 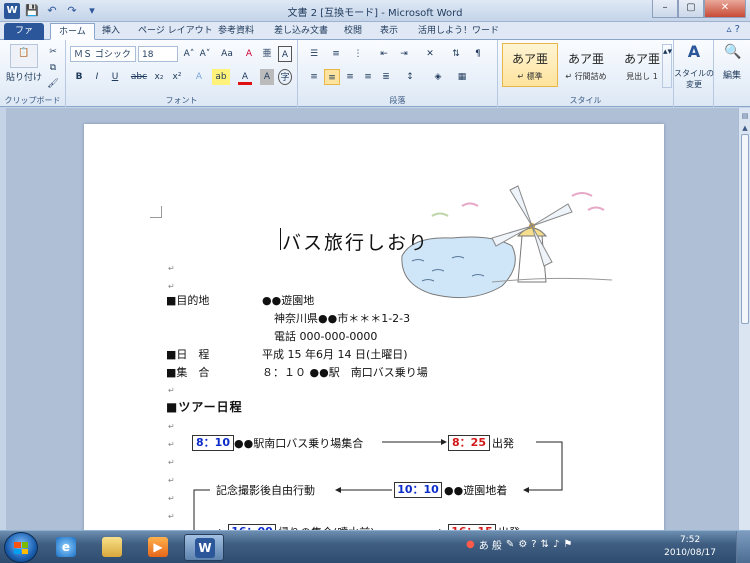 What do you see at coordinates (545, 544) in the screenshot?
I see `network-icon: ⇅` at bounding box center [545, 544].